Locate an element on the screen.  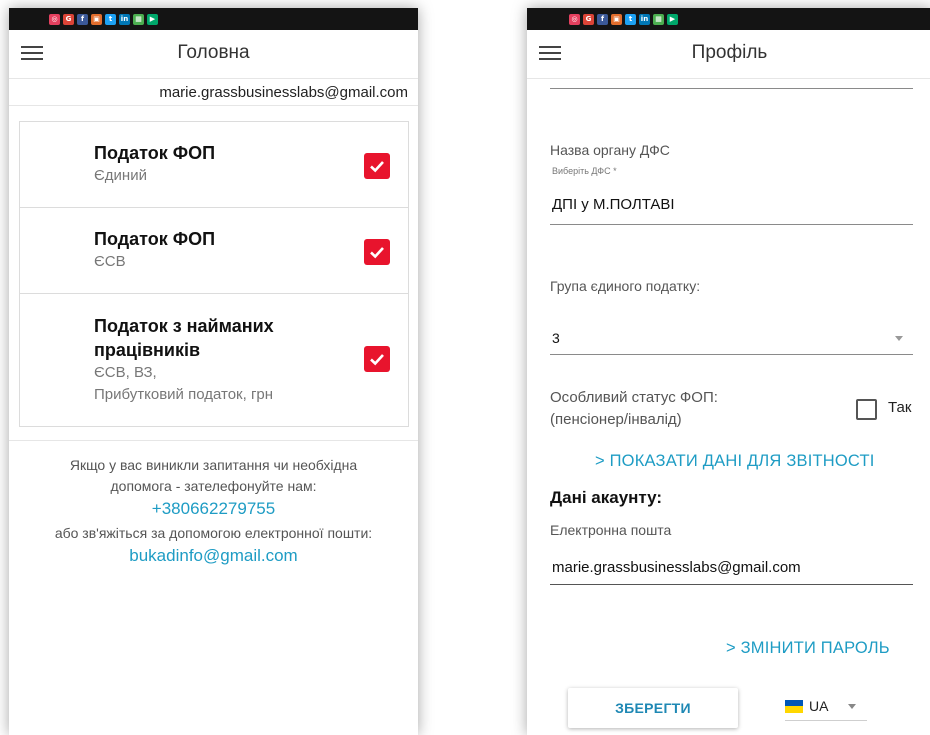
ukraine-flag-icon is located at coordinates (794, 706).